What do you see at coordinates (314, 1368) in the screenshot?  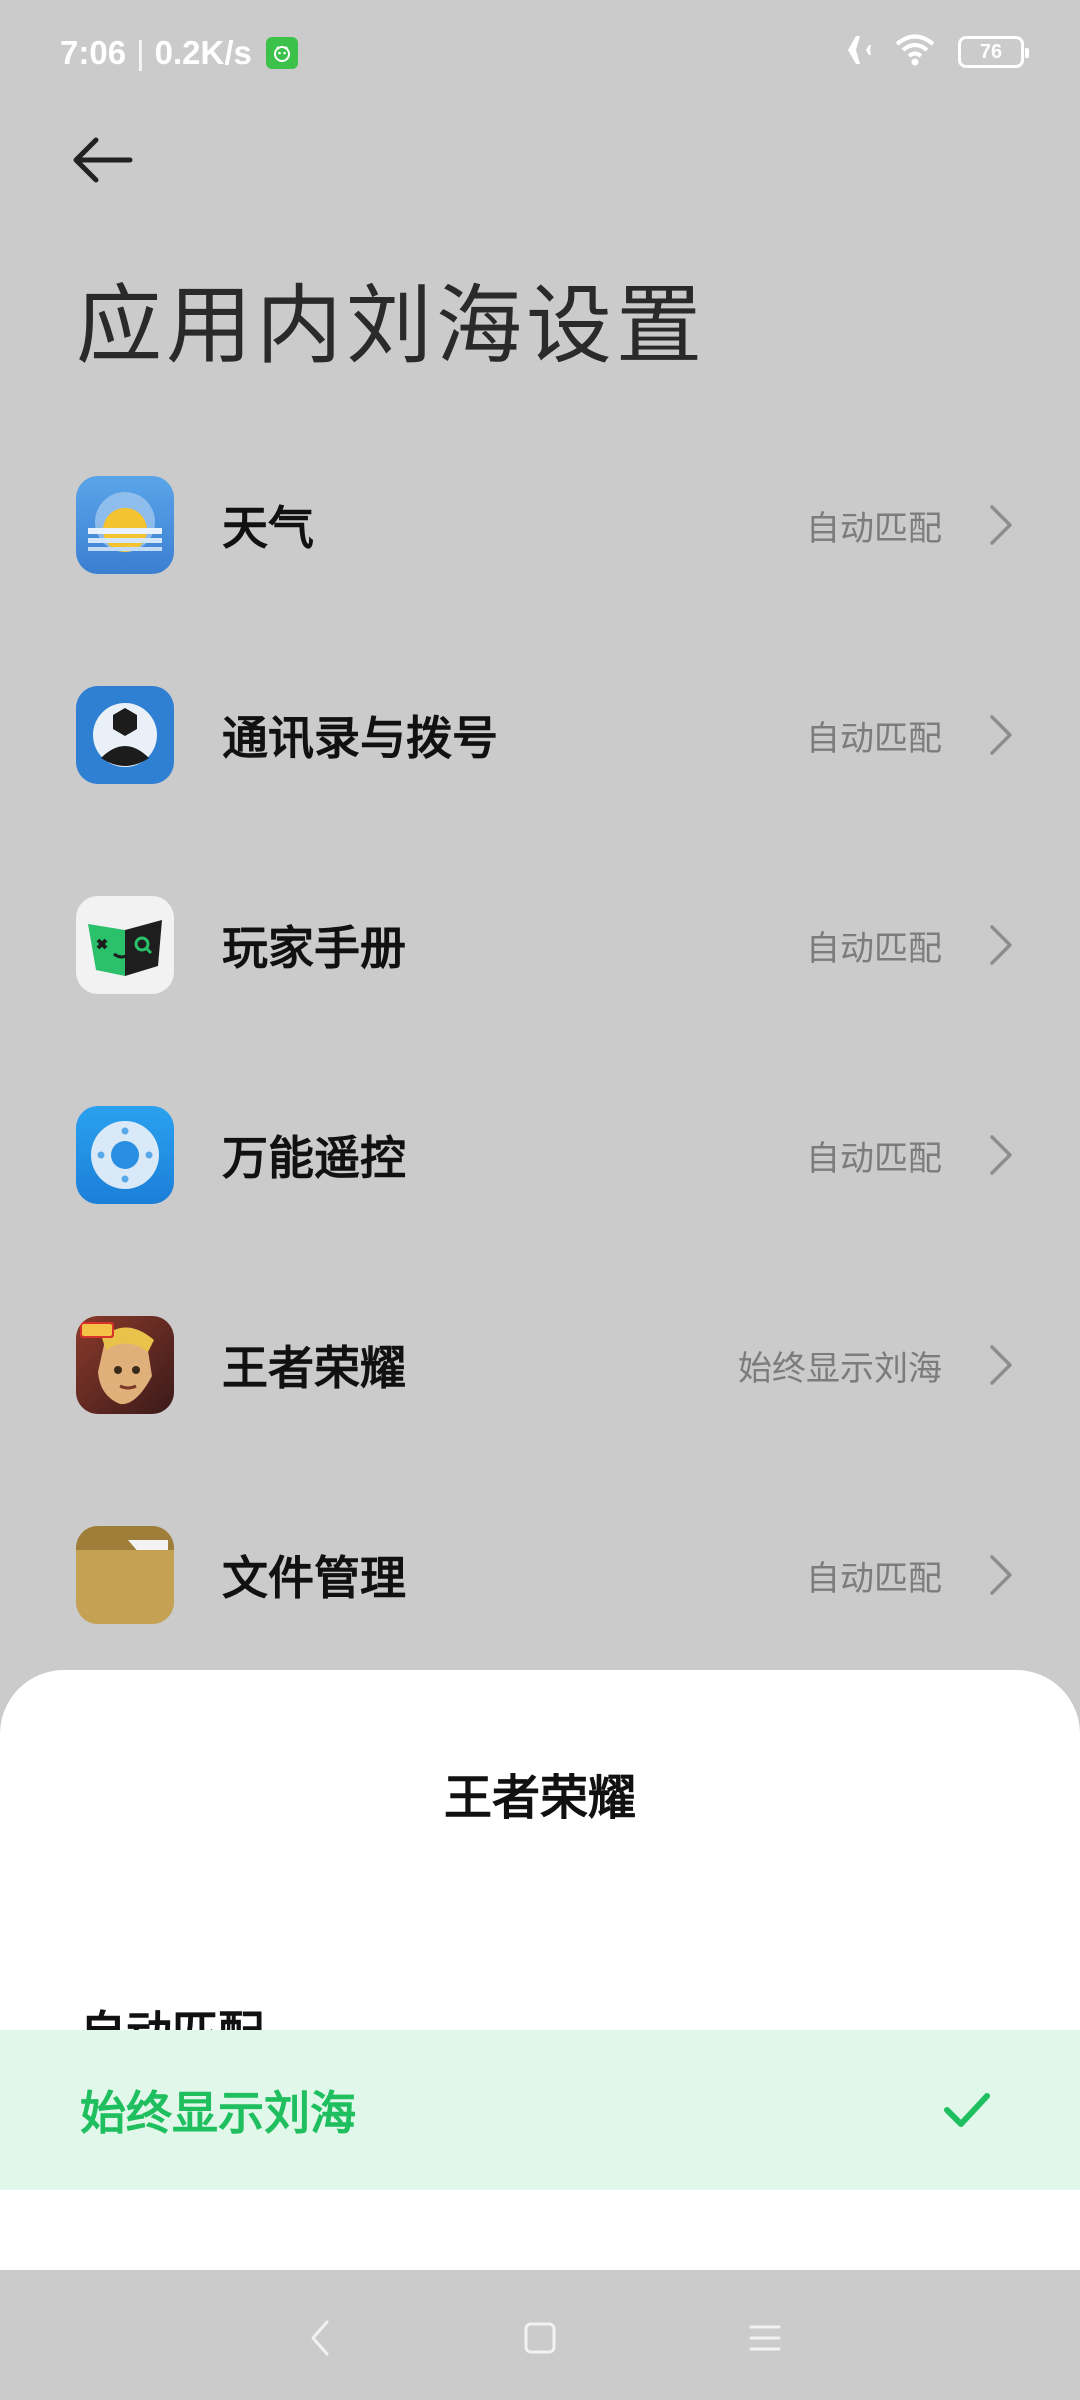 I see `app-name: 王者荣耀` at bounding box center [314, 1368].